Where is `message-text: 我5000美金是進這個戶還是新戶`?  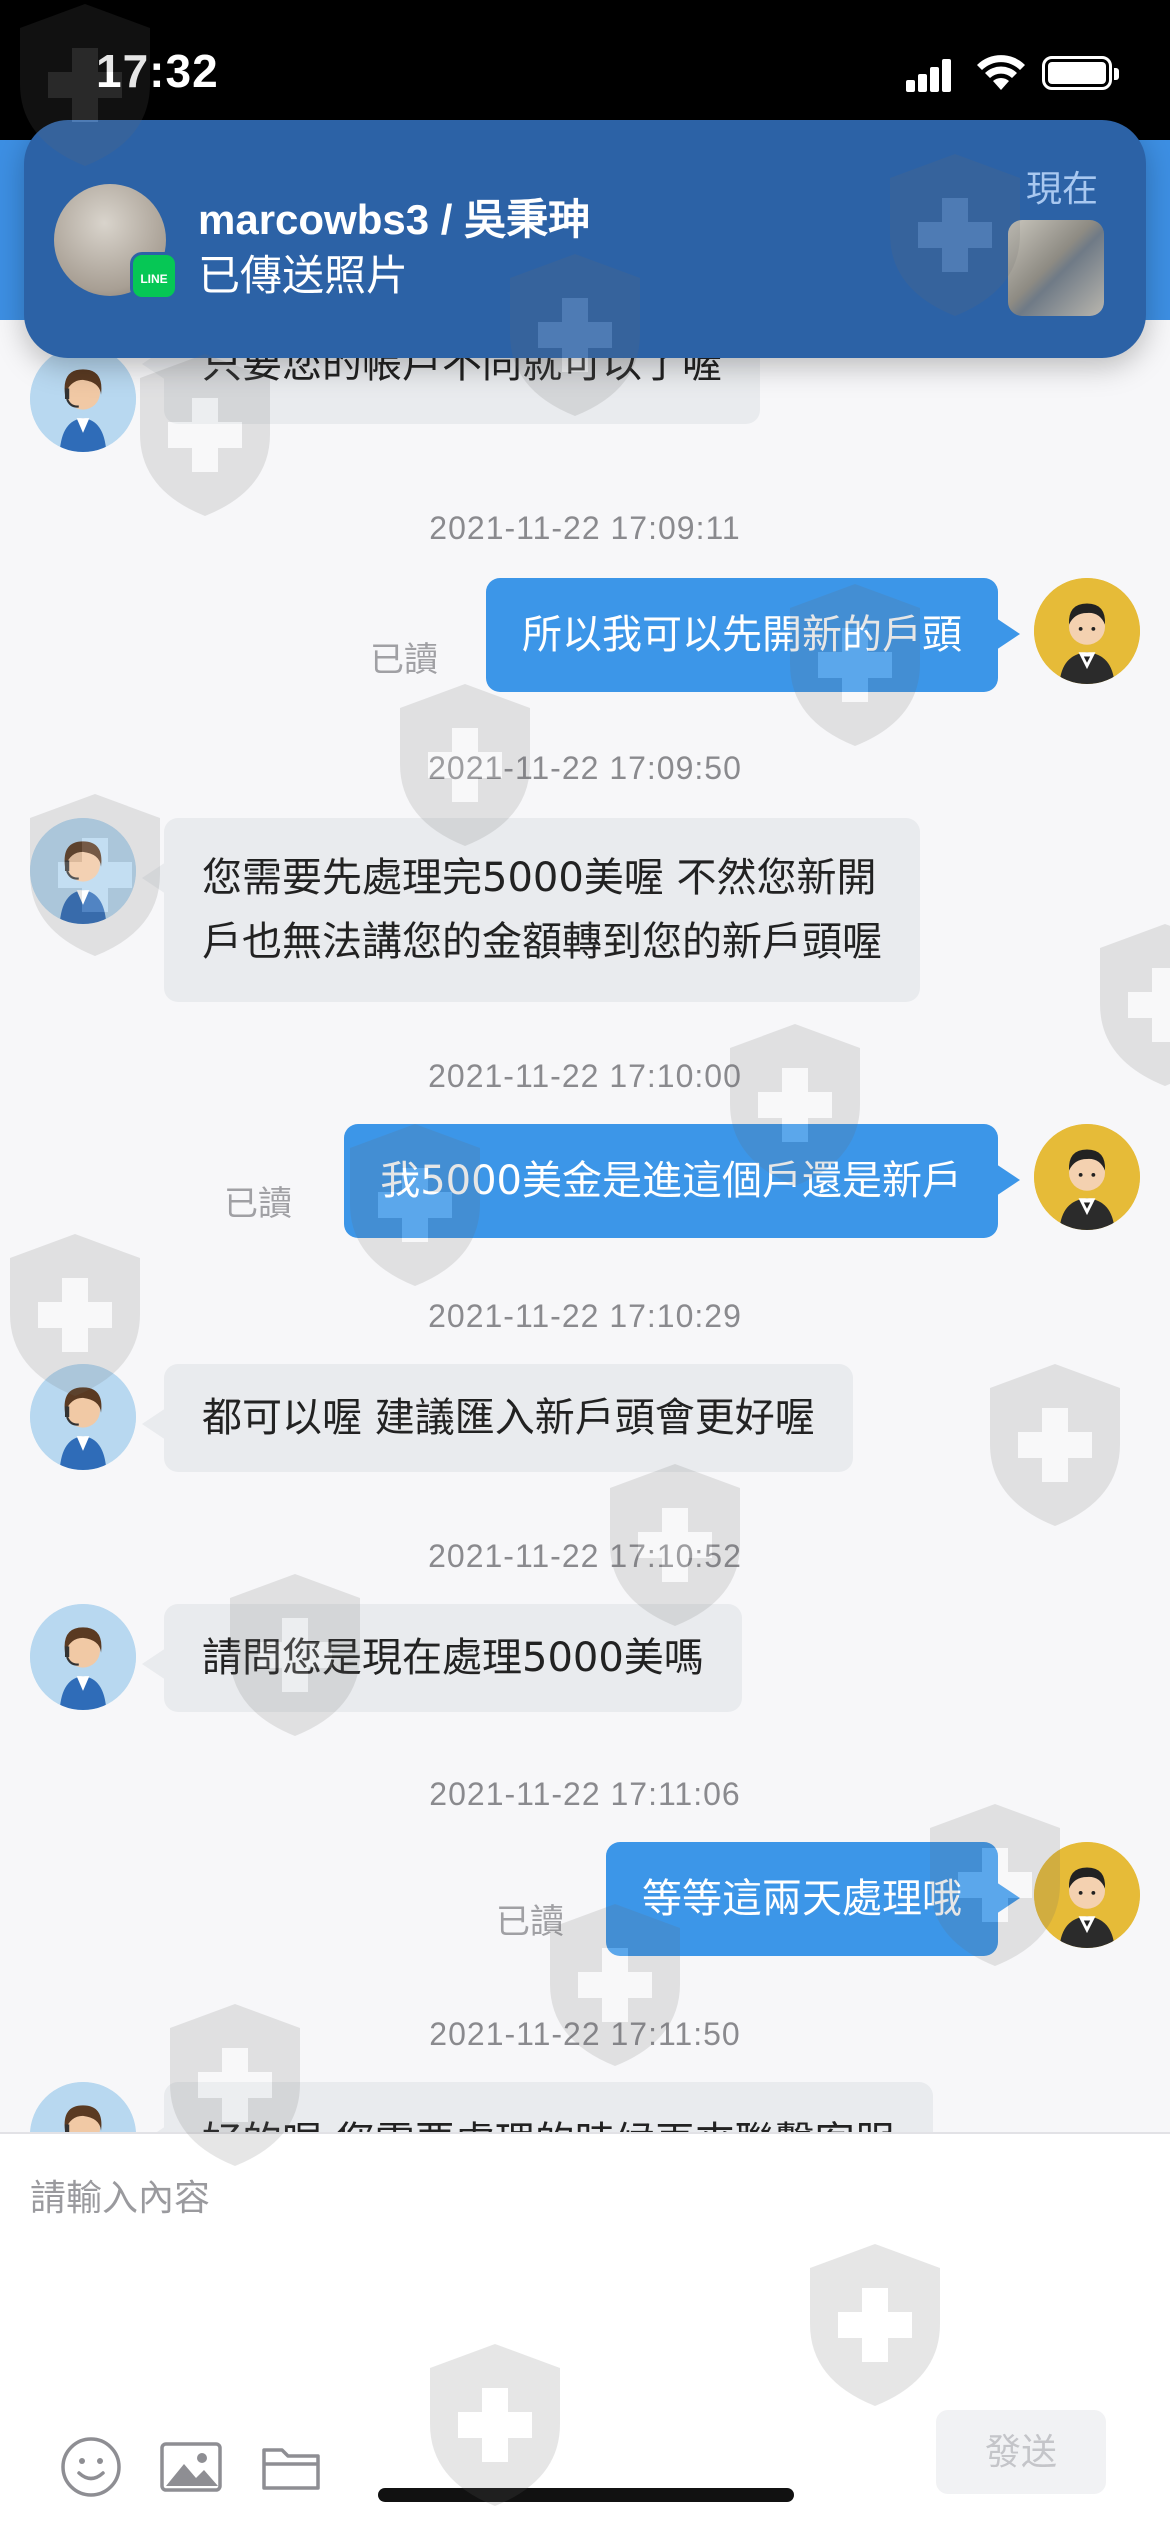
message-text: 我5000美金是進這個戶還是新戶 is located at coordinates (671, 1181).